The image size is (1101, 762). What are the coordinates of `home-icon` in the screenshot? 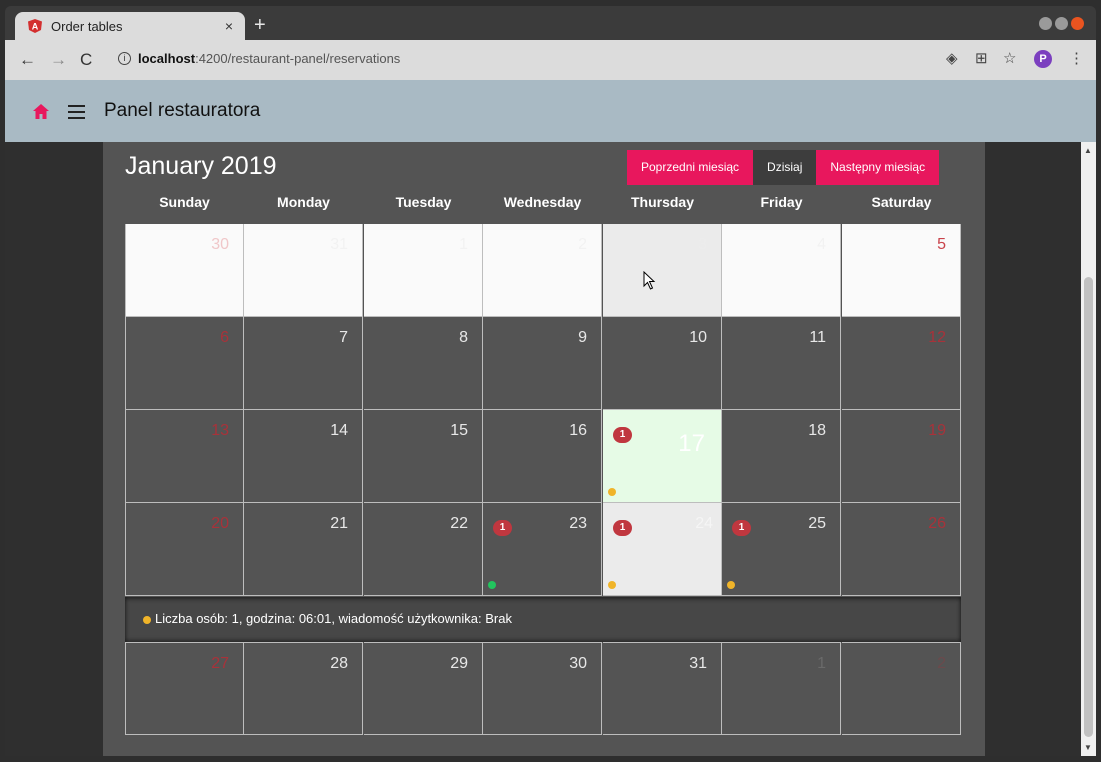 It's located at (41, 111).